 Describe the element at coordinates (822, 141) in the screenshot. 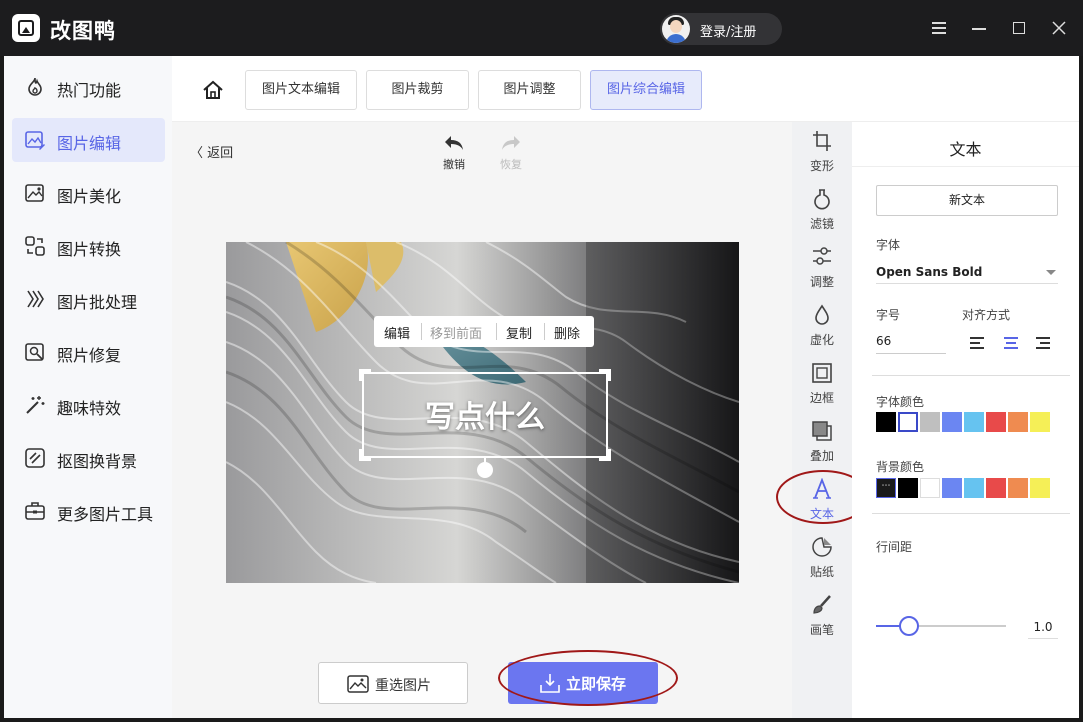

I see `crop-icon` at that location.